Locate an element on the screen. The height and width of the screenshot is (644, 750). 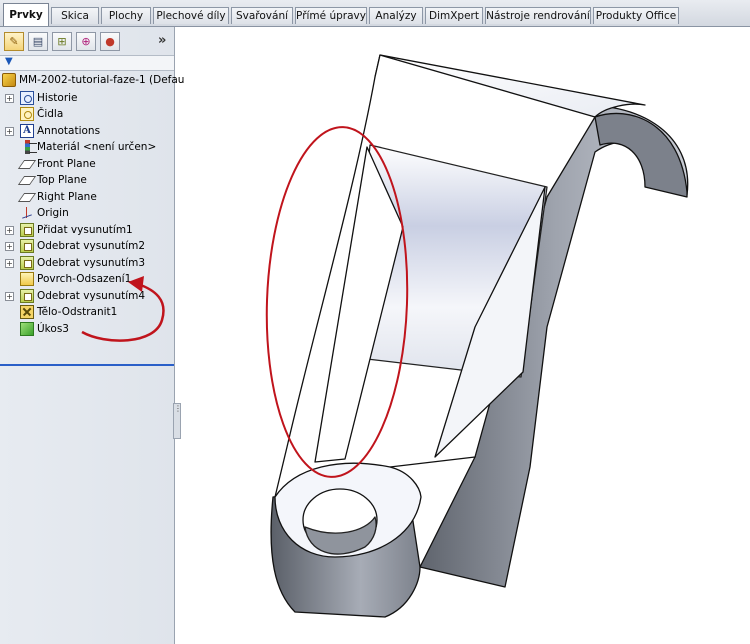
tab-plochy: Plochy is located at coordinates (126, 15).